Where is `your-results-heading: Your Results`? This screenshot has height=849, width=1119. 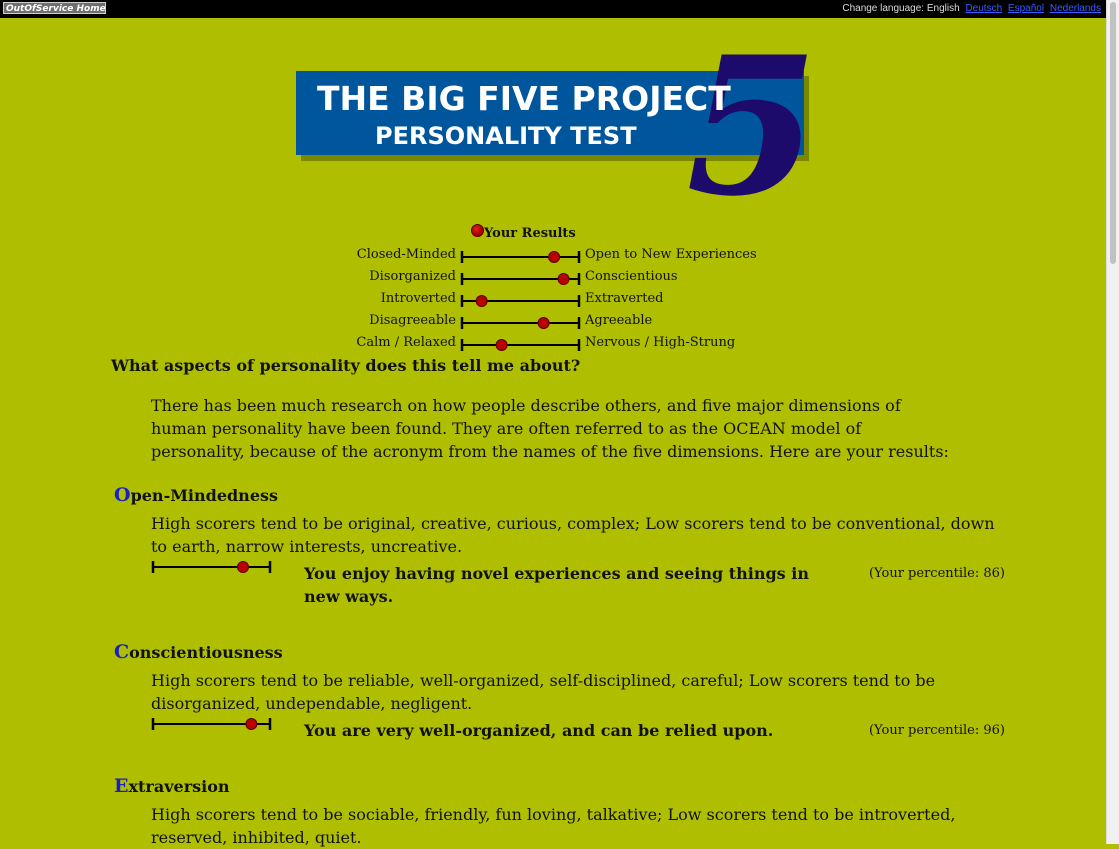 your-results-heading: Your Results is located at coordinates (523, 232).